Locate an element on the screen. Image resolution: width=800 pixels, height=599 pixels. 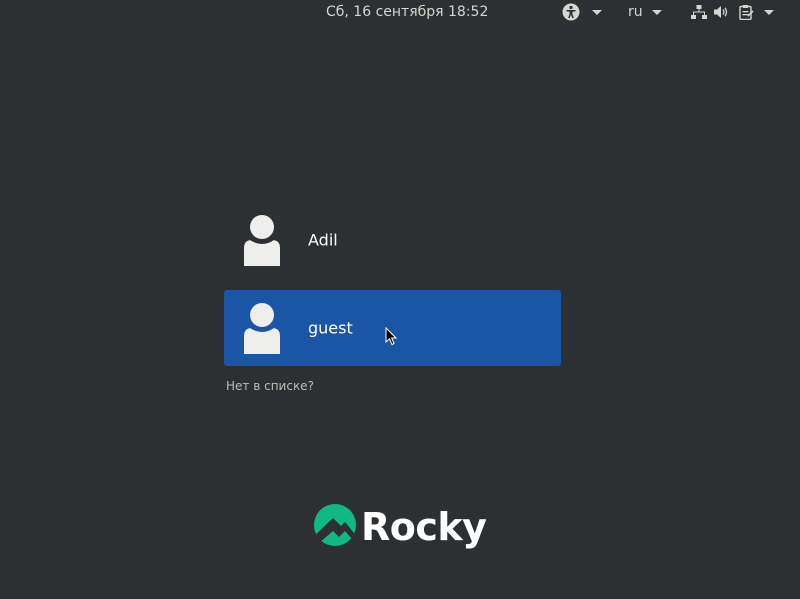
rocky-logo-icon is located at coordinates (335, 527).